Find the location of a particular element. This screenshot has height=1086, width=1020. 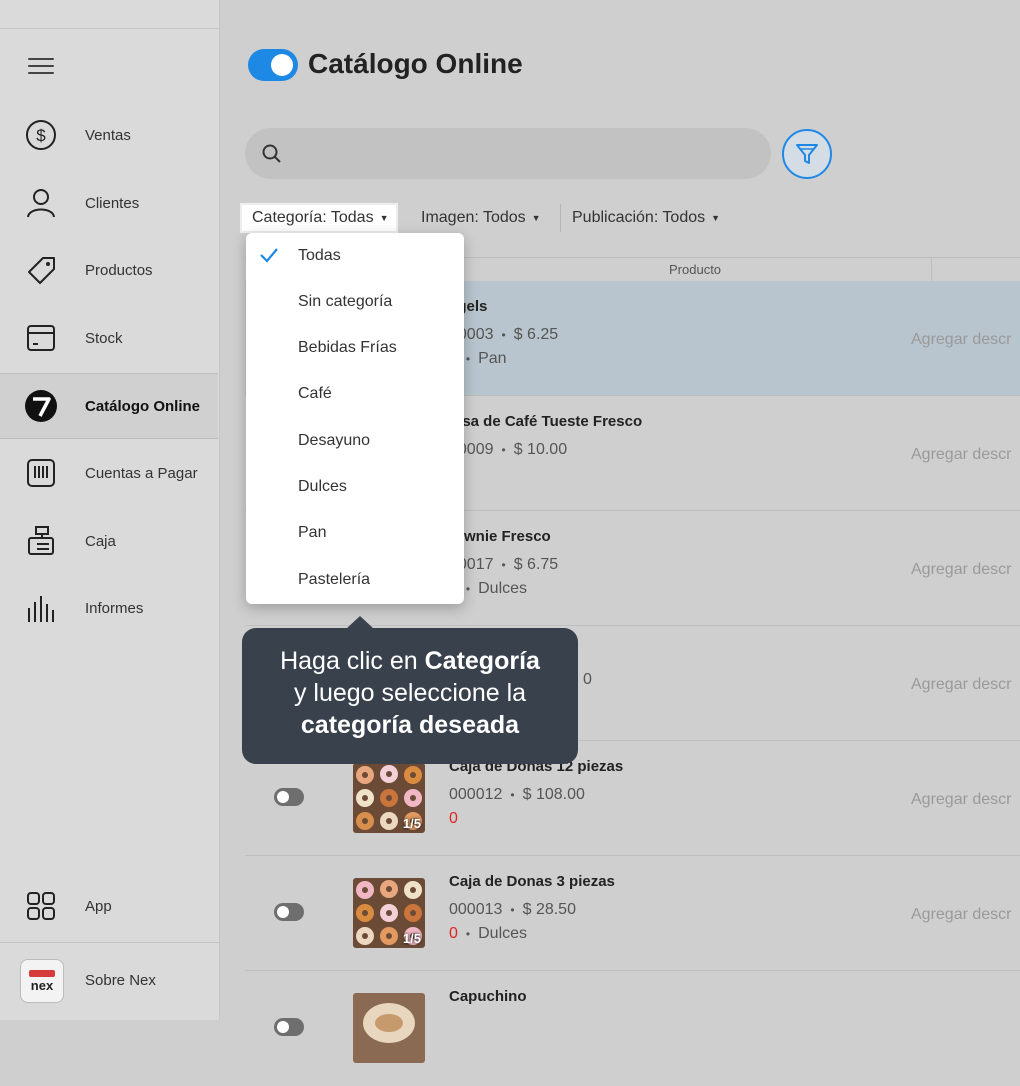

sidebar-item-label: Cuentas a Pagar is located at coordinates (141, 473).